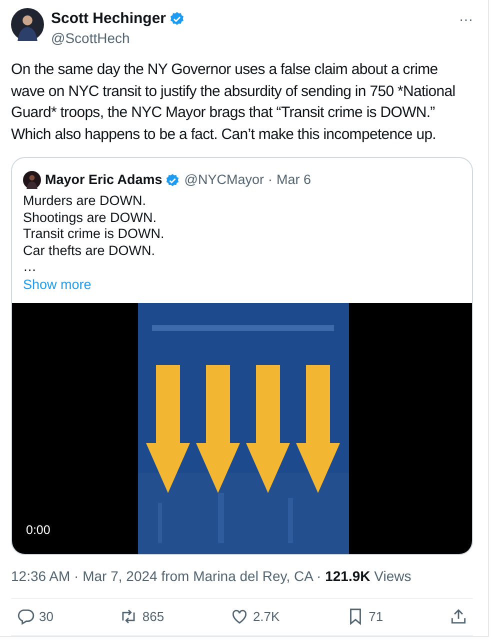 This screenshot has height=640, width=492. Describe the element at coordinates (38, 531) in the screenshot. I see `video-time: 0:00` at that location.